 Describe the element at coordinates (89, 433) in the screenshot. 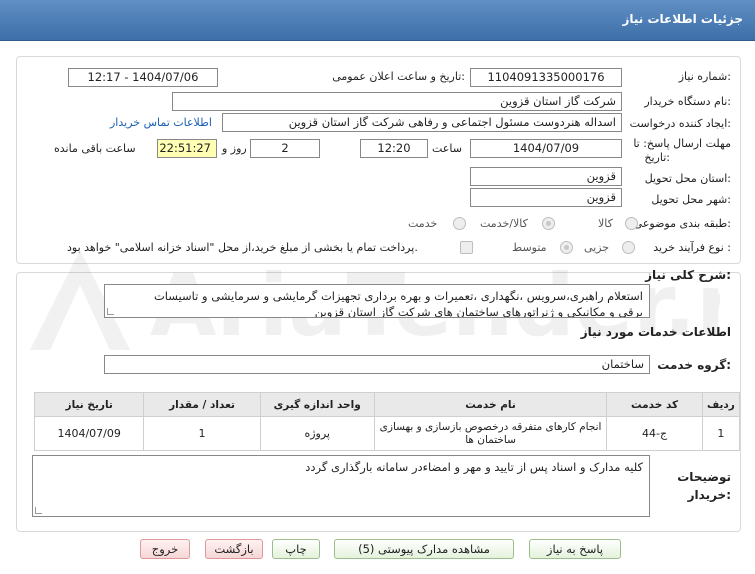

I see `cell-need-date: 1404/07/09` at that location.